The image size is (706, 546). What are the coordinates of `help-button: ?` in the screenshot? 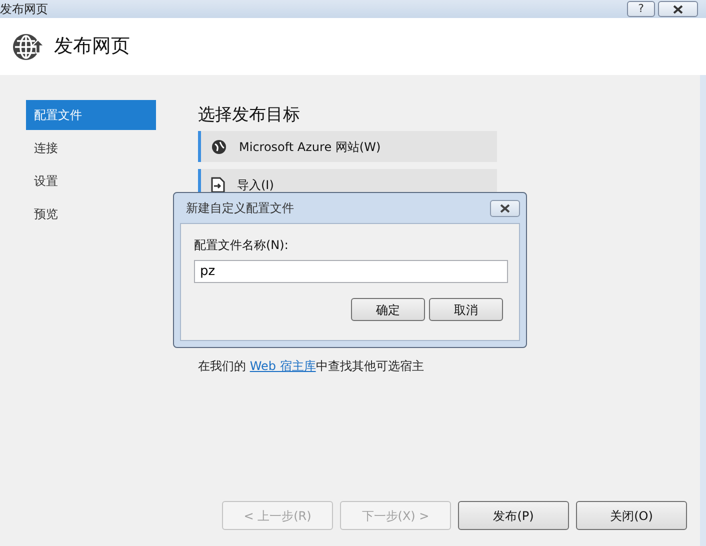 It's located at (641, 9).